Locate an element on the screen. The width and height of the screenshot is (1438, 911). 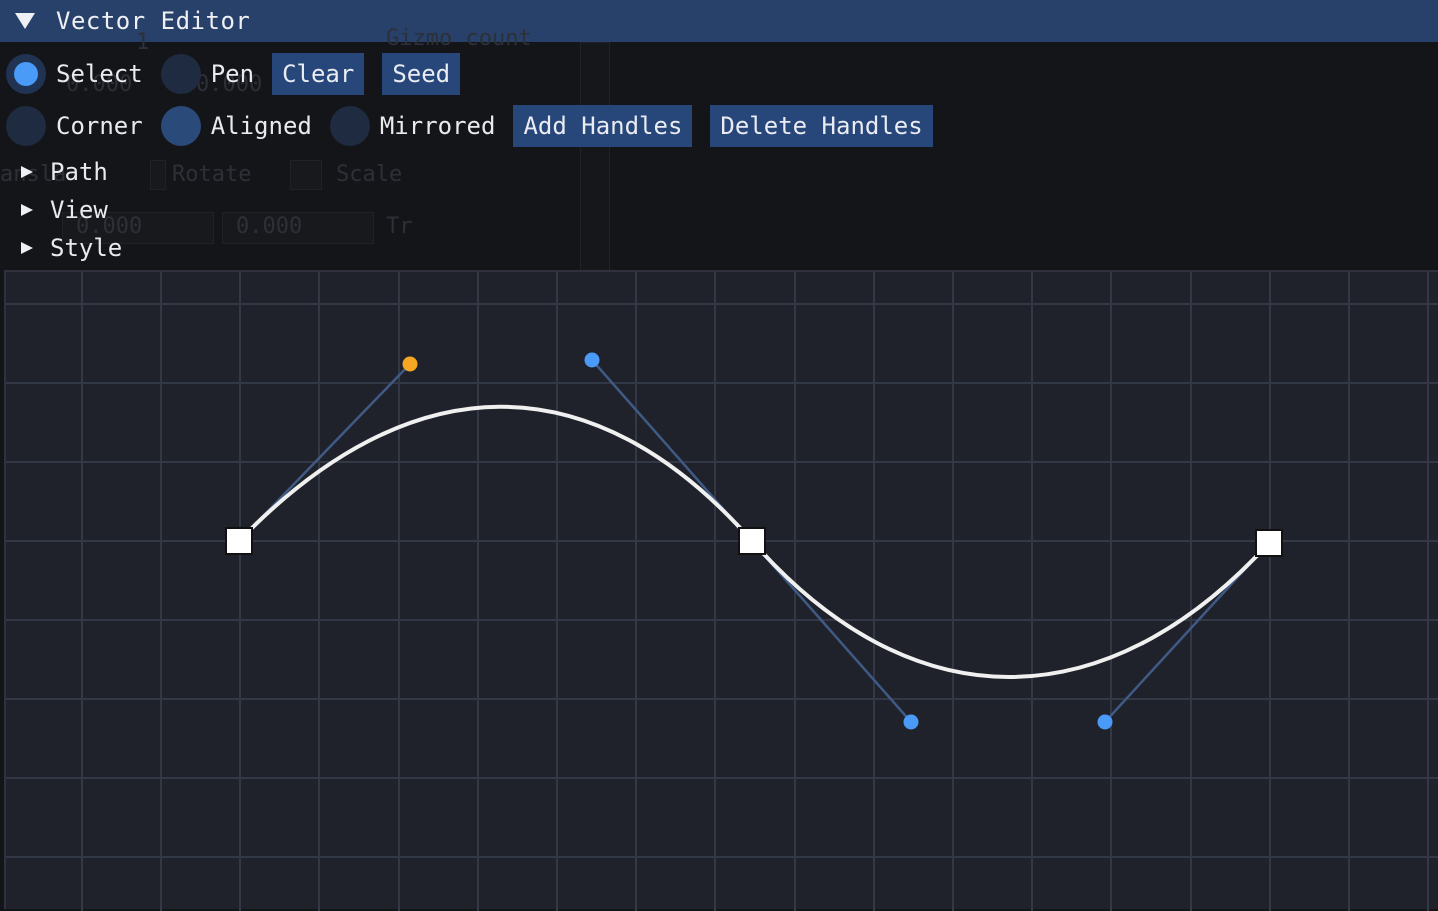
ghost-text: Tr is located at coordinates (399, 226).